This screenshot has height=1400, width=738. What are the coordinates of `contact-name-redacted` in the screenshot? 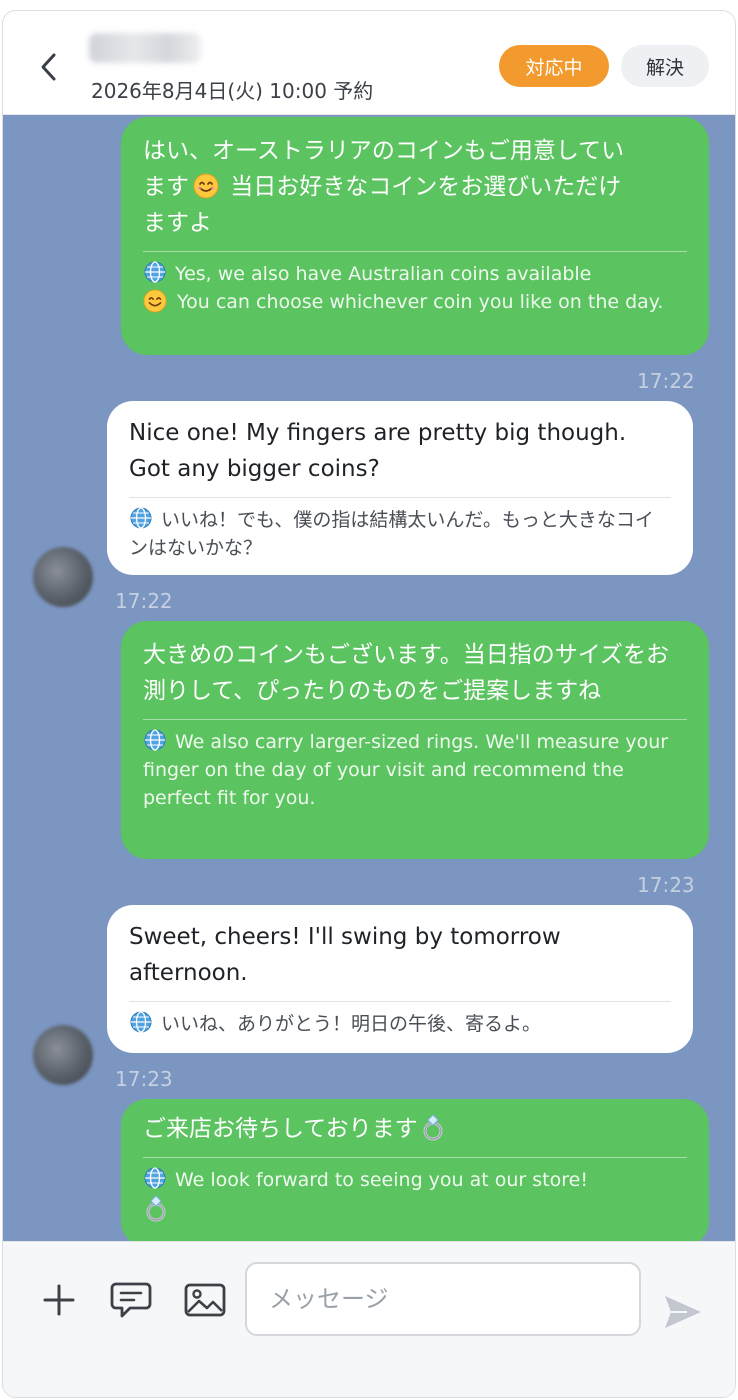 It's located at (145, 48).